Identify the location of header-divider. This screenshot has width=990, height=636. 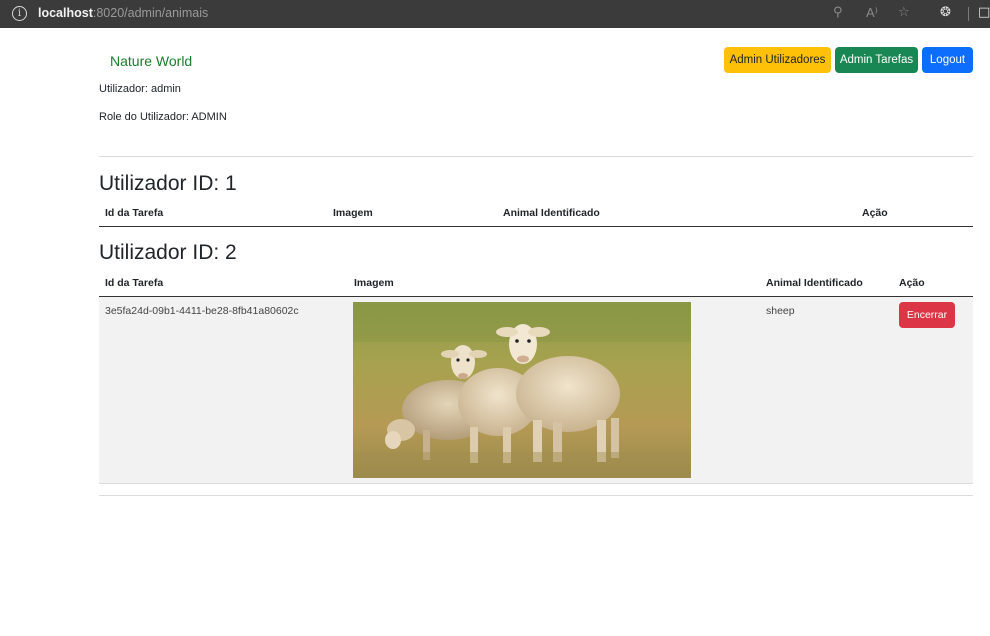
(536, 156).